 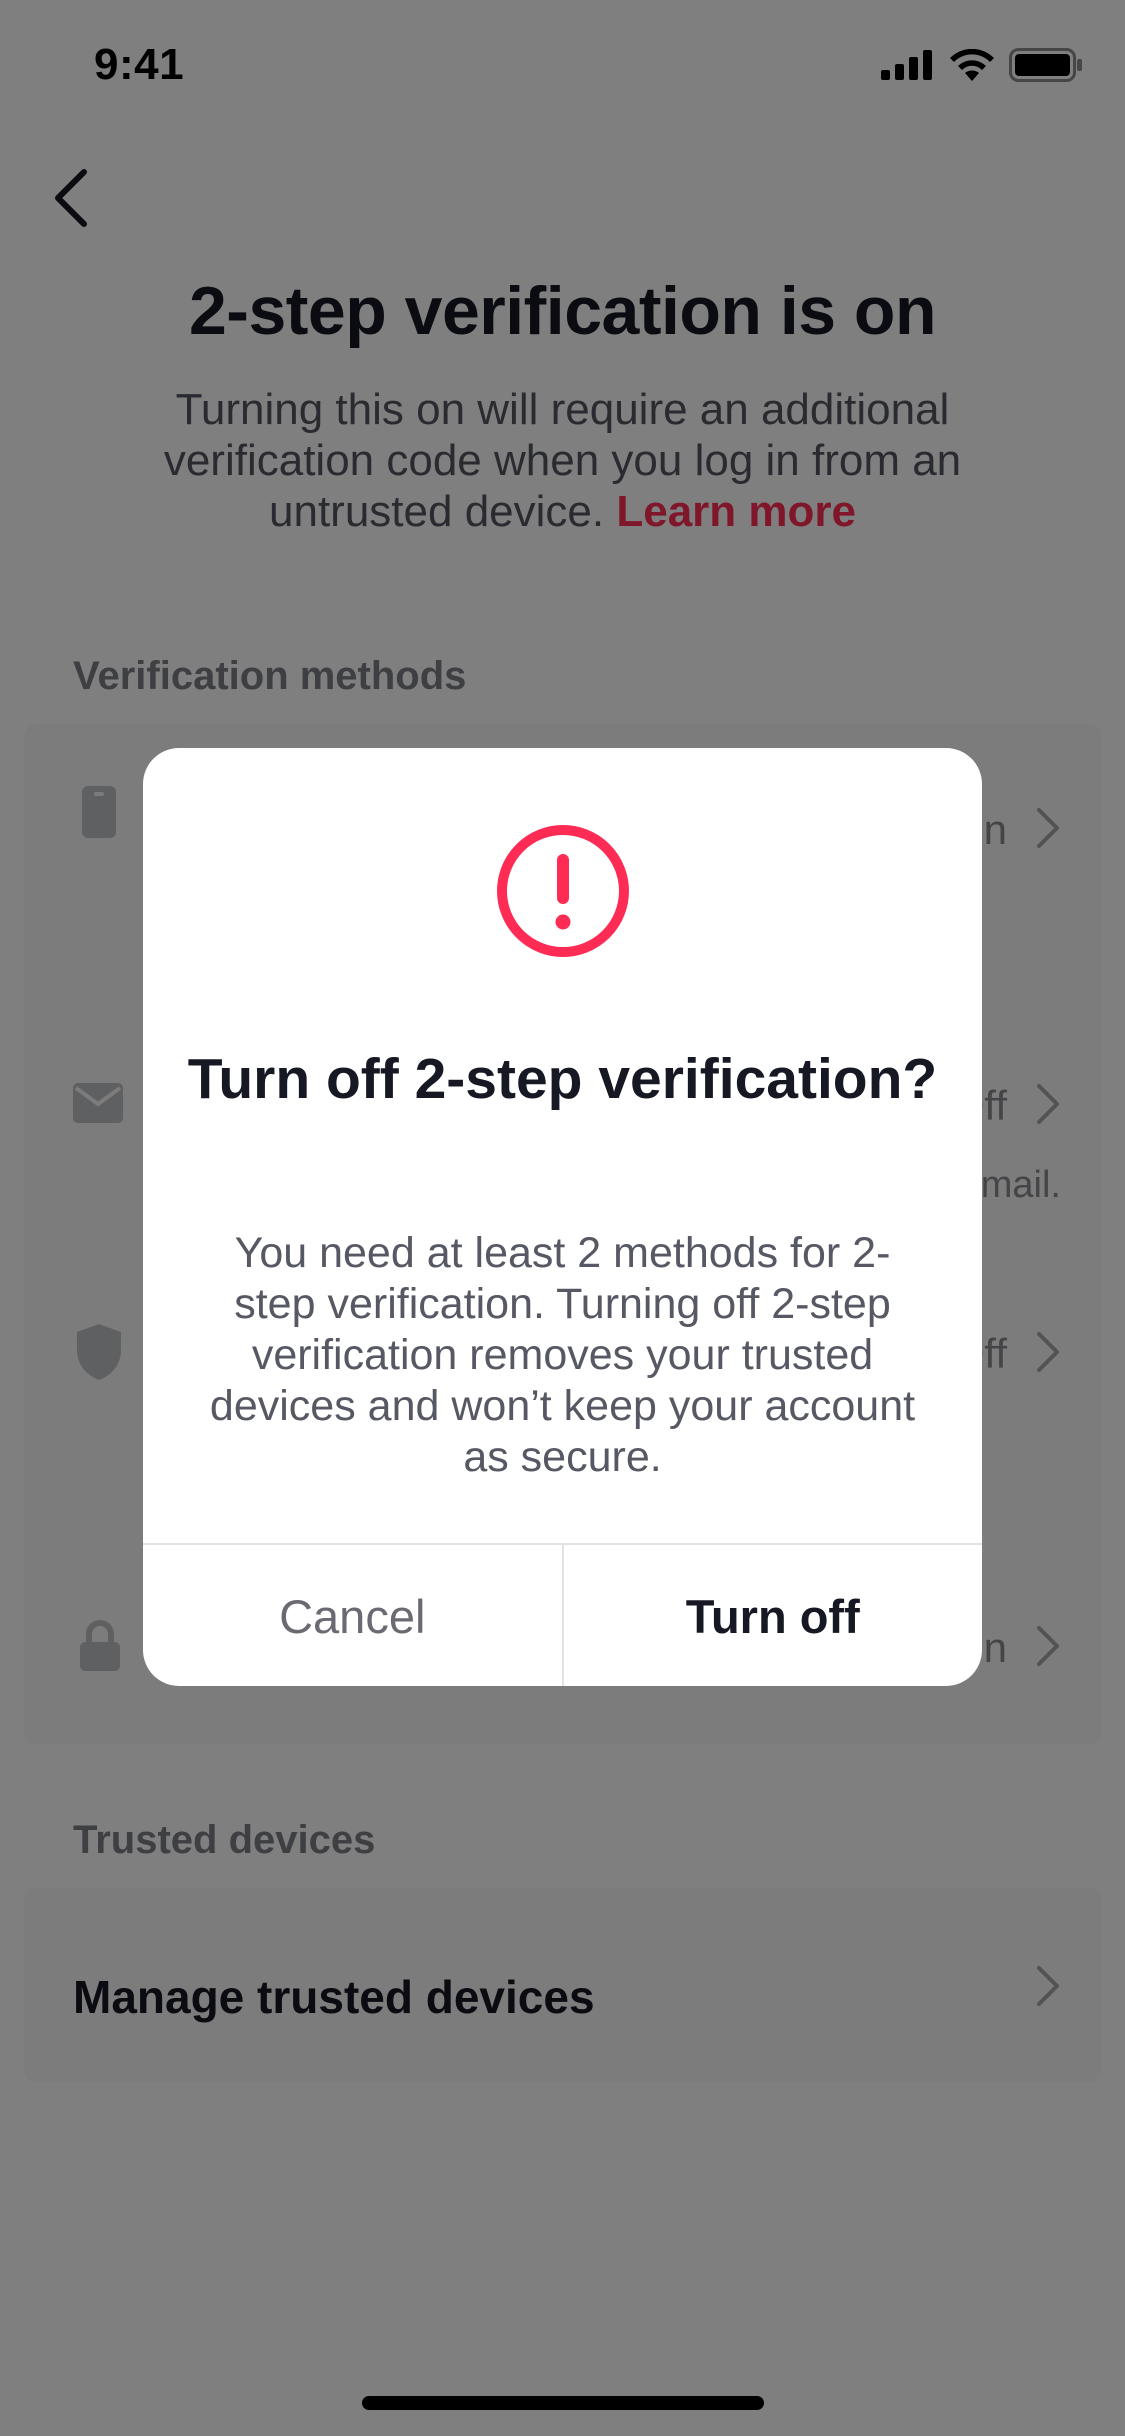 I want to click on turn-off-button: Turn off, so click(x=773, y=1615).